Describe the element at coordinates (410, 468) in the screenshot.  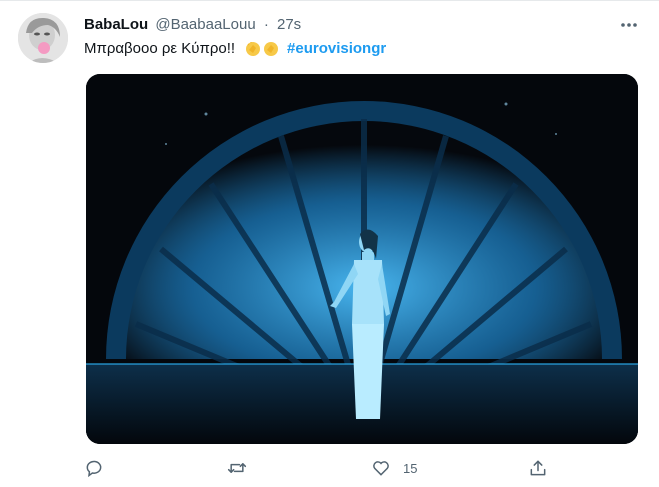
I see `like-count: 15` at that location.